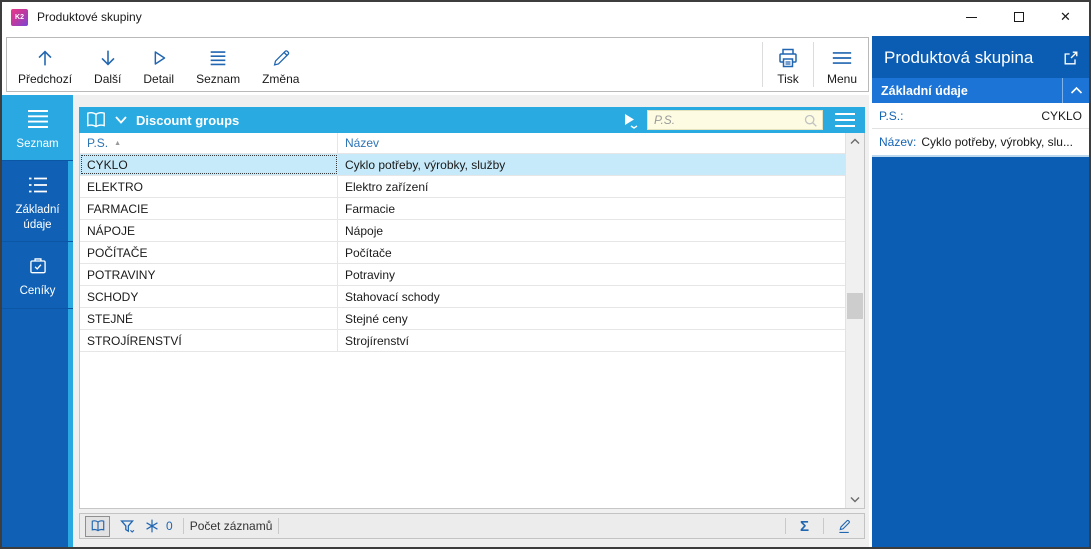 The width and height of the screenshot is (1091, 549). I want to click on cell-ps: ELEKTRO, so click(209, 186).